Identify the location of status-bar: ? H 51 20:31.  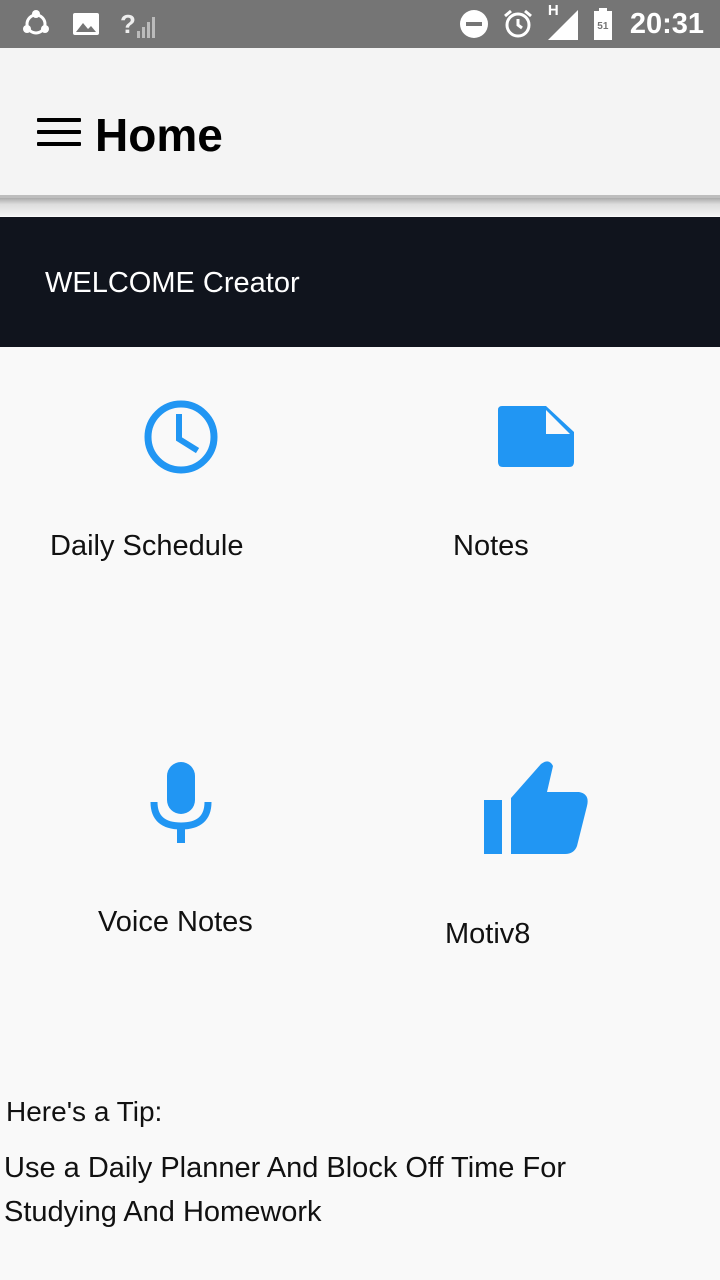
(360, 24).